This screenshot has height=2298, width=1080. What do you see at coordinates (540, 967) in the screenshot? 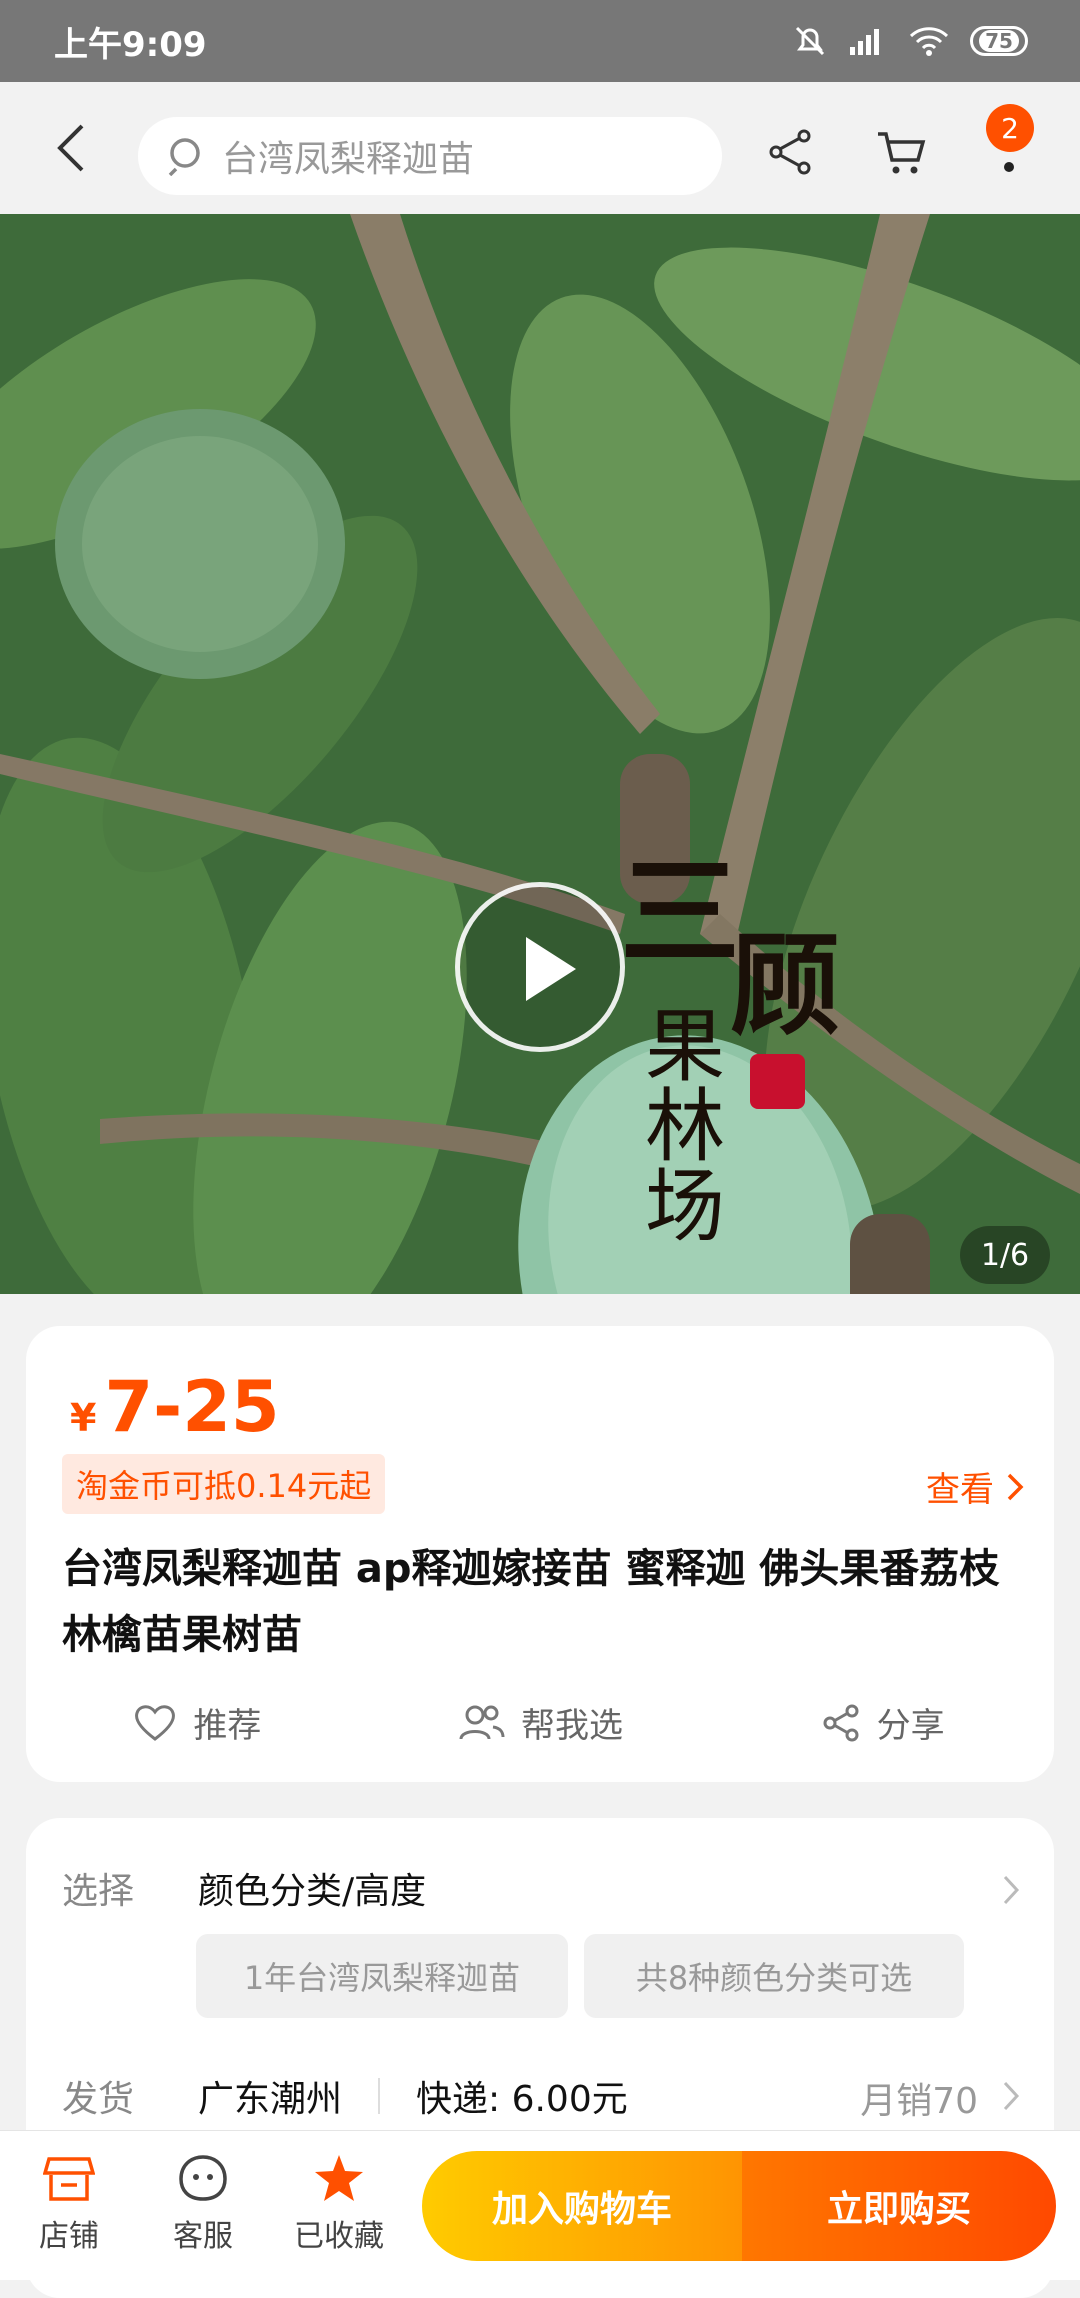
I see `play-video-button` at bounding box center [540, 967].